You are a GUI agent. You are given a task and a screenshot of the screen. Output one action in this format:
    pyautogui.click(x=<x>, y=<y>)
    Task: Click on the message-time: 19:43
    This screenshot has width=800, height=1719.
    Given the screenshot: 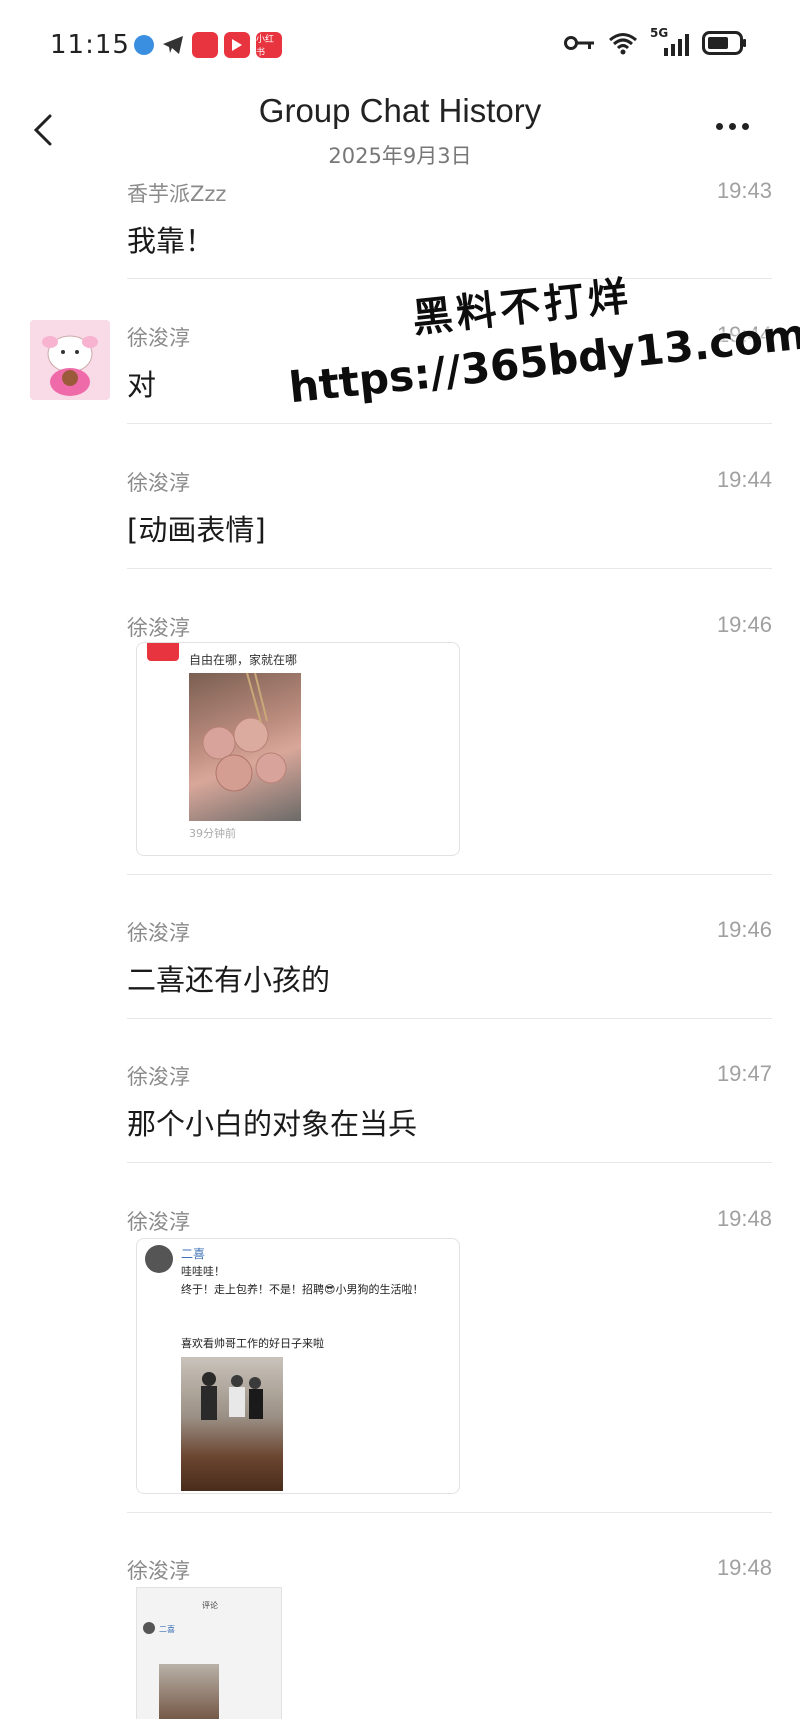 What is the action you would take?
    pyautogui.click(x=744, y=190)
    